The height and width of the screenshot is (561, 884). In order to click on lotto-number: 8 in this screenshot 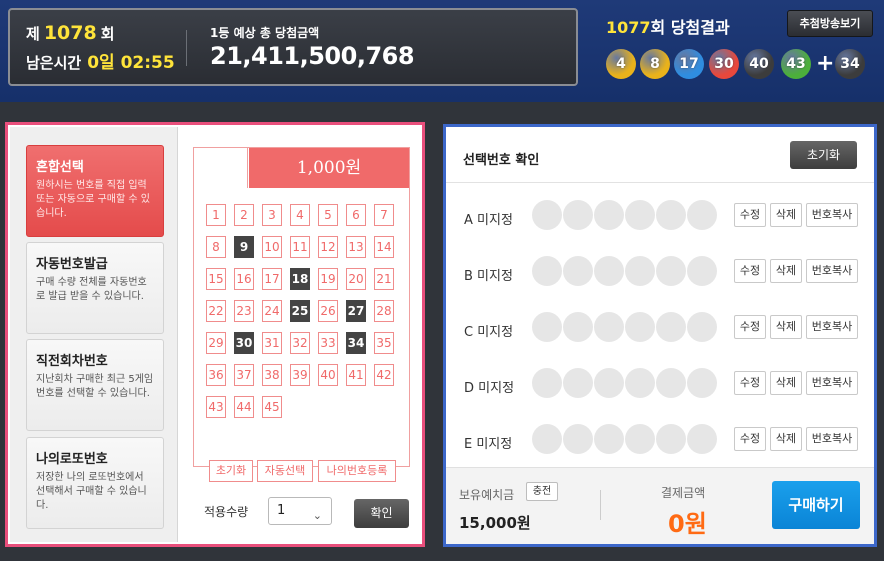, I will do `click(216, 247)`.